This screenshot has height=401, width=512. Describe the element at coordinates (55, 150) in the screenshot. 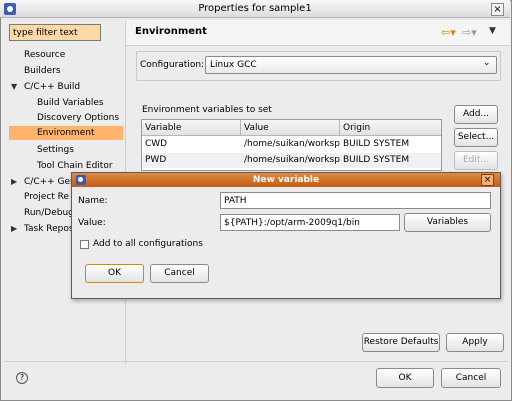

I see `nav-item-settings: Settings` at that location.